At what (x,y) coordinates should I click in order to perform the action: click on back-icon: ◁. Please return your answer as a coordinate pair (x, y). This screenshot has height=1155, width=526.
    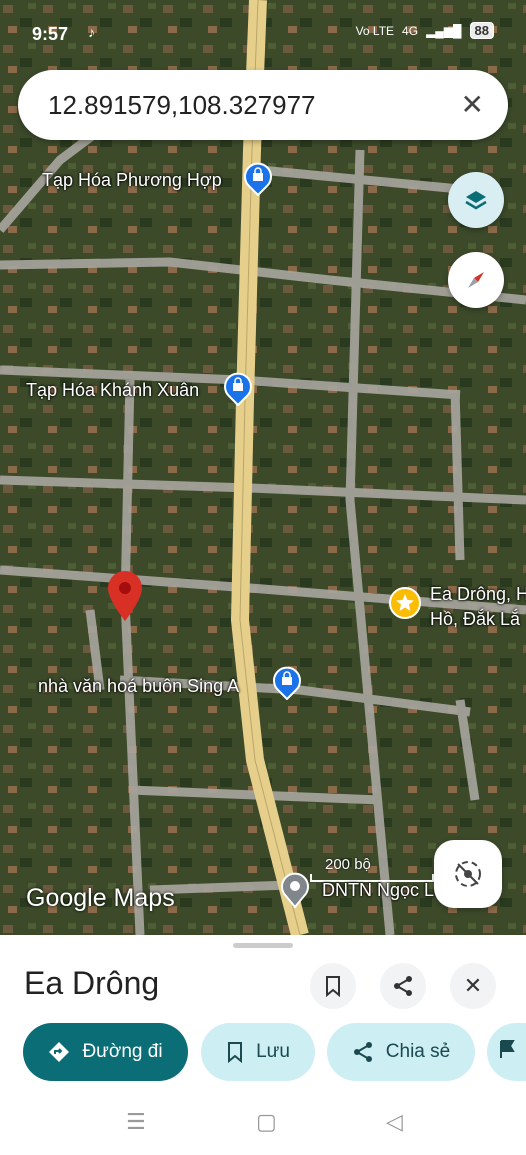
    Looking at the image, I should click on (394, 1122).